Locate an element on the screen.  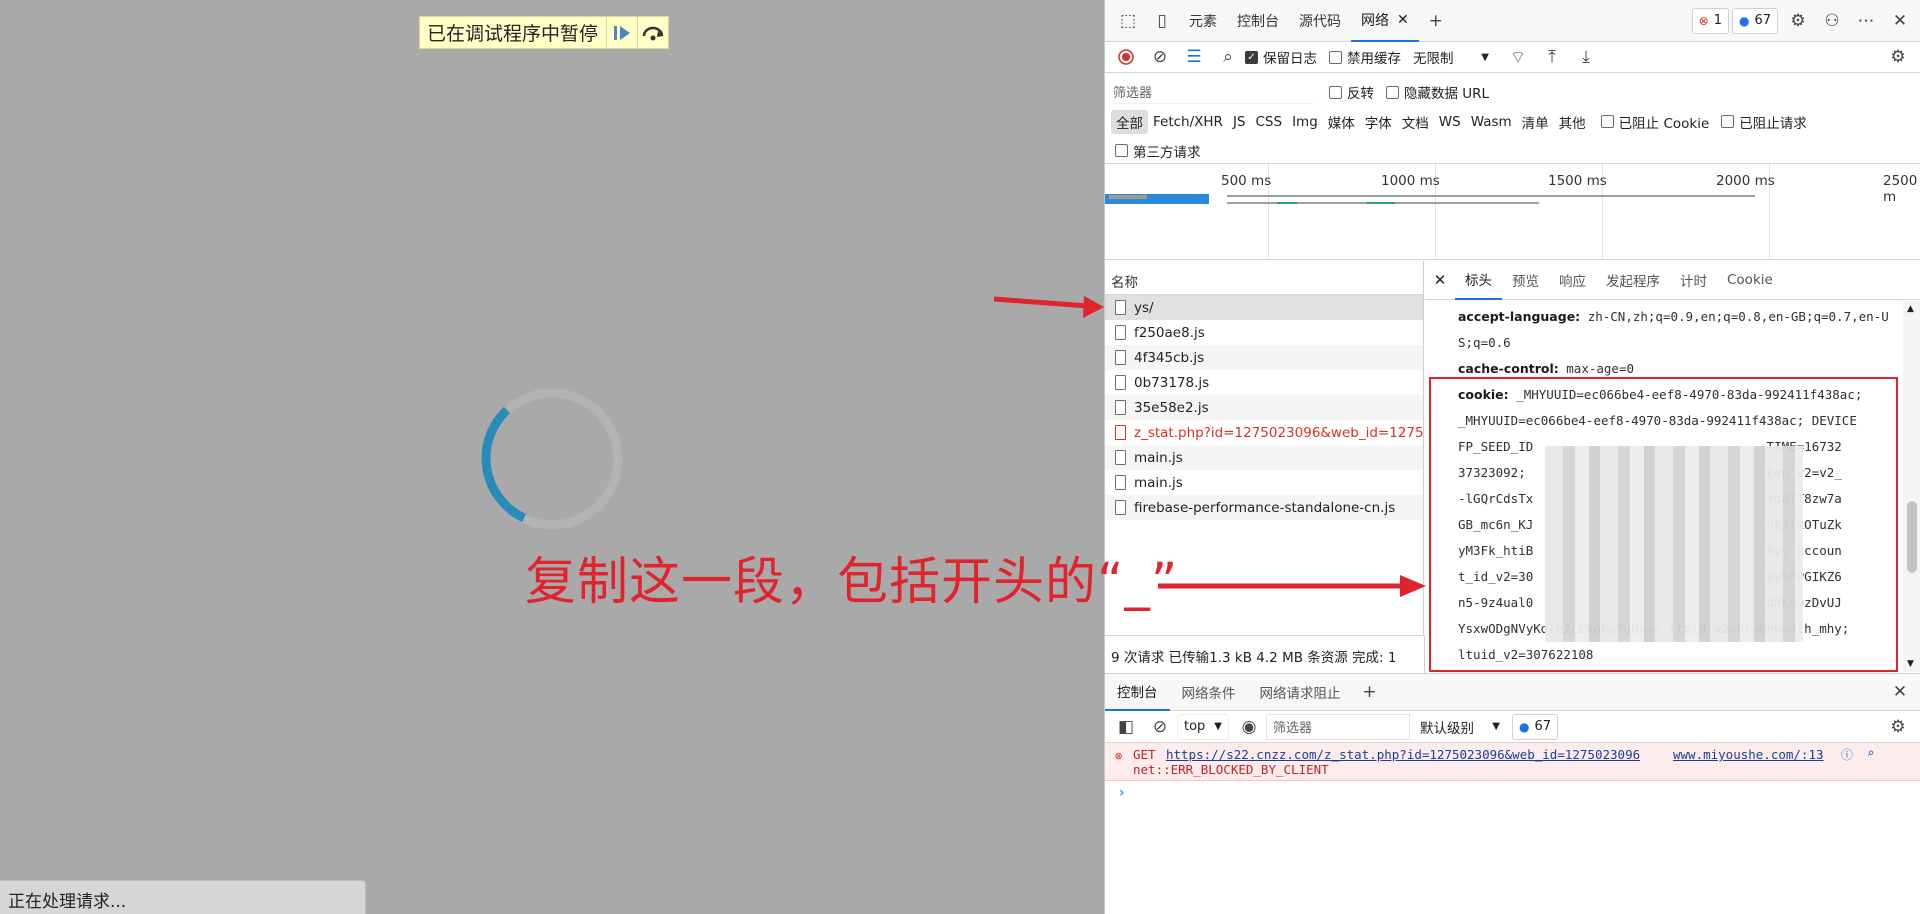
console-prompt: › is located at coordinates (1512, 793).